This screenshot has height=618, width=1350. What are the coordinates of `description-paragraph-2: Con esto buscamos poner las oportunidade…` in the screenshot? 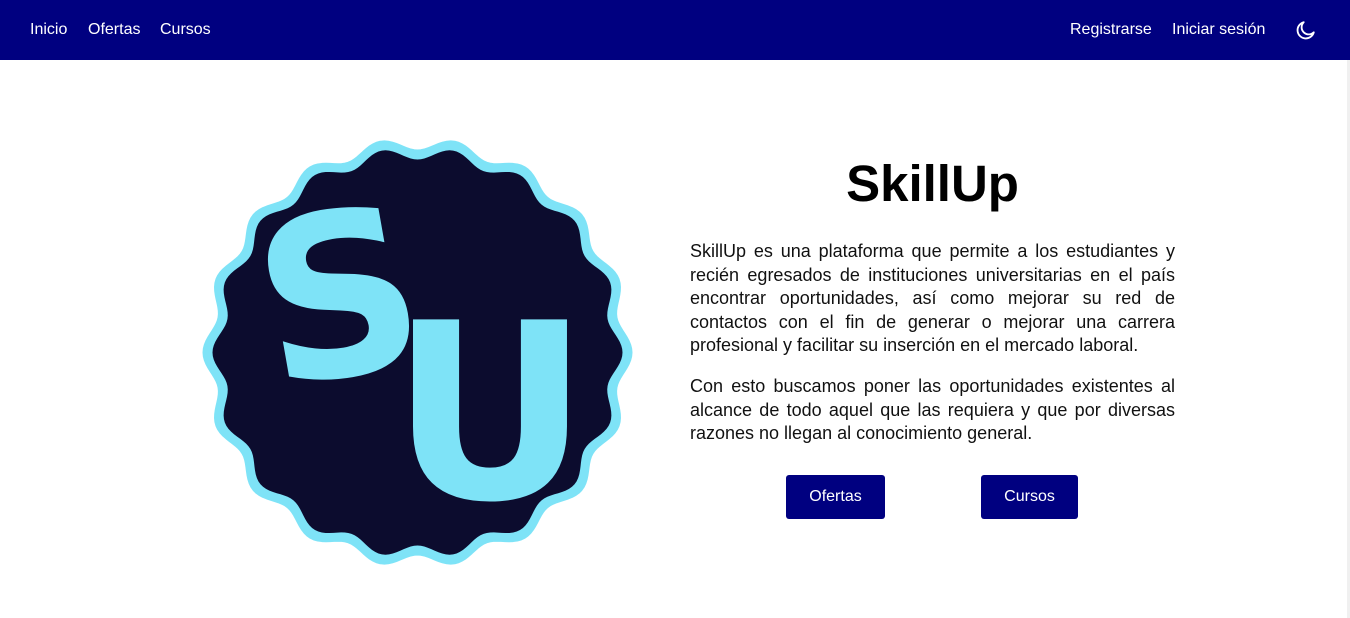 It's located at (932, 409).